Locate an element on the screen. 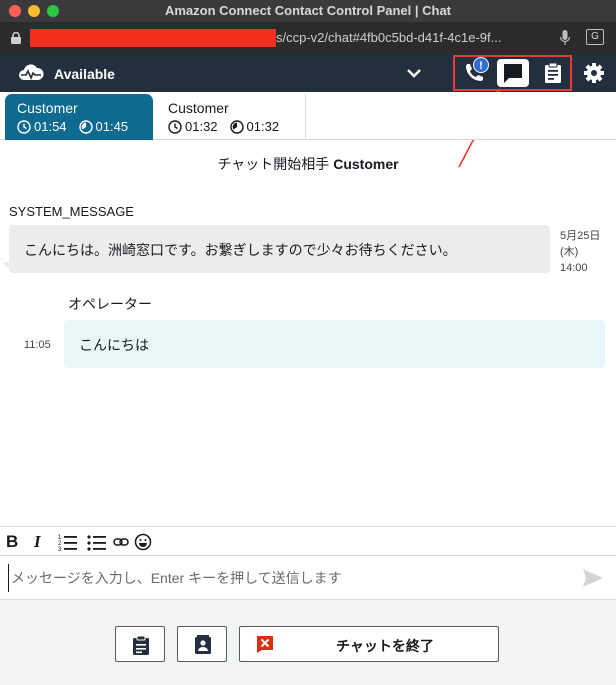 This screenshot has height=685, width=616. message-text: こんにちは。洲崎窓口です。お繋ぎしますので少々お待ちください。 is located at coordinates (240, 250).